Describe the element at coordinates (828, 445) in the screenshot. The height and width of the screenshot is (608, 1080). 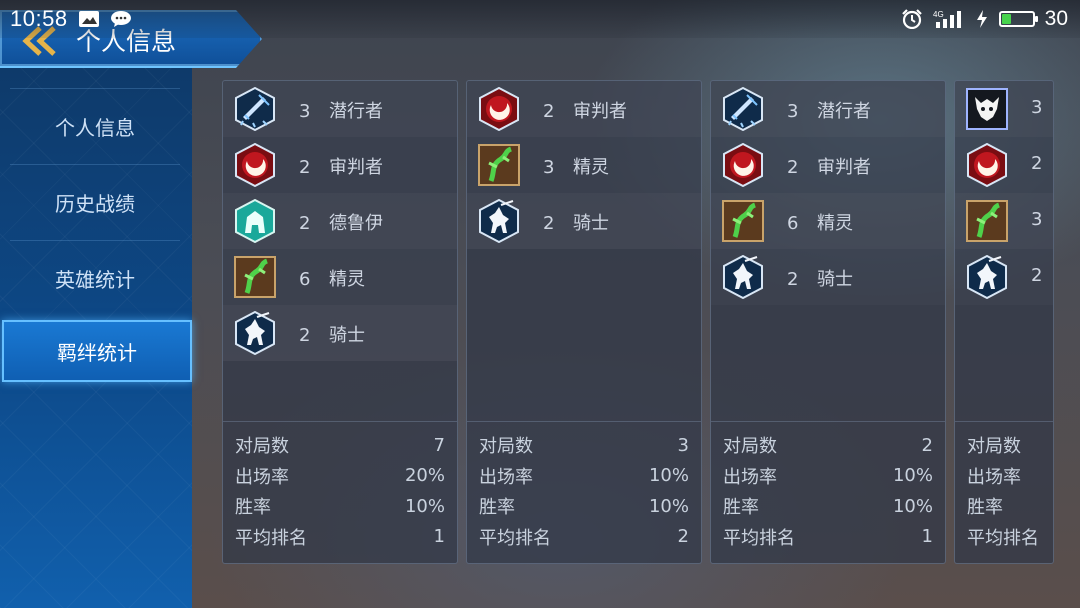
I see `stat-row-games: 对局数 2` at that location.